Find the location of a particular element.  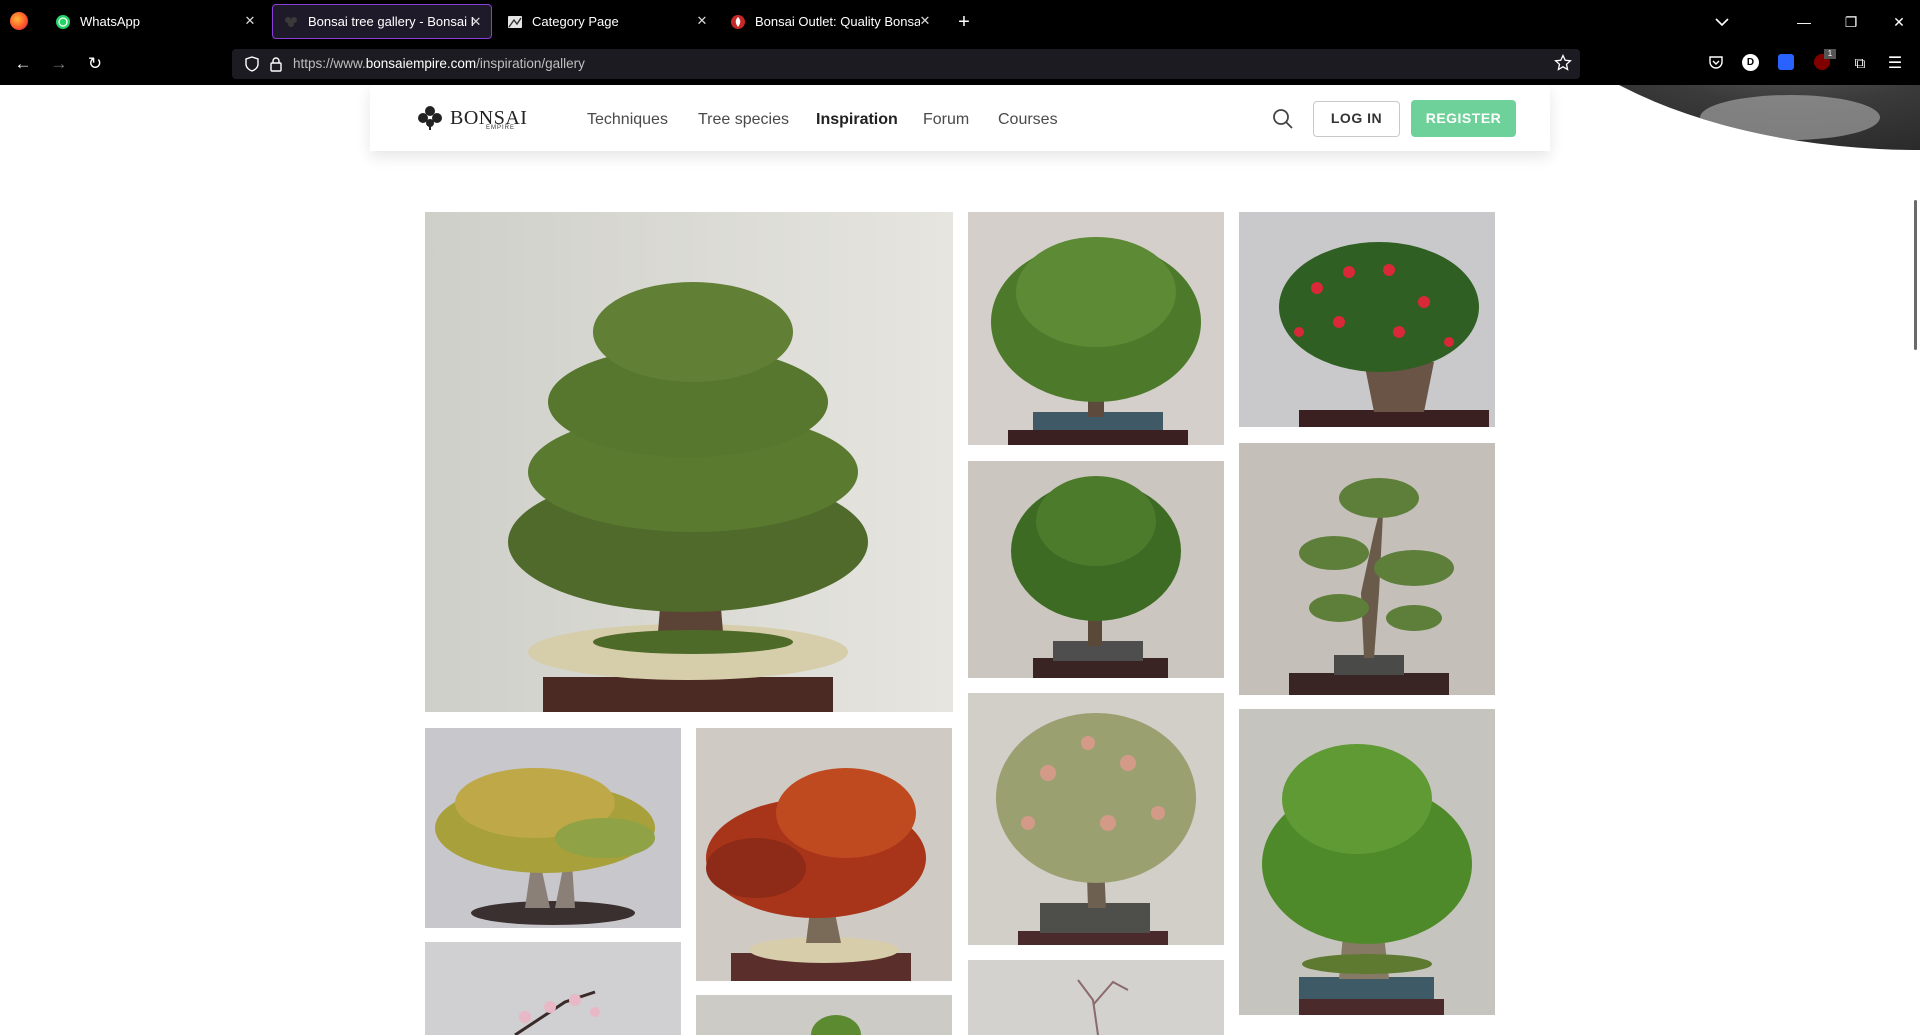

category-page-icon is located at coordinates (515, 22).